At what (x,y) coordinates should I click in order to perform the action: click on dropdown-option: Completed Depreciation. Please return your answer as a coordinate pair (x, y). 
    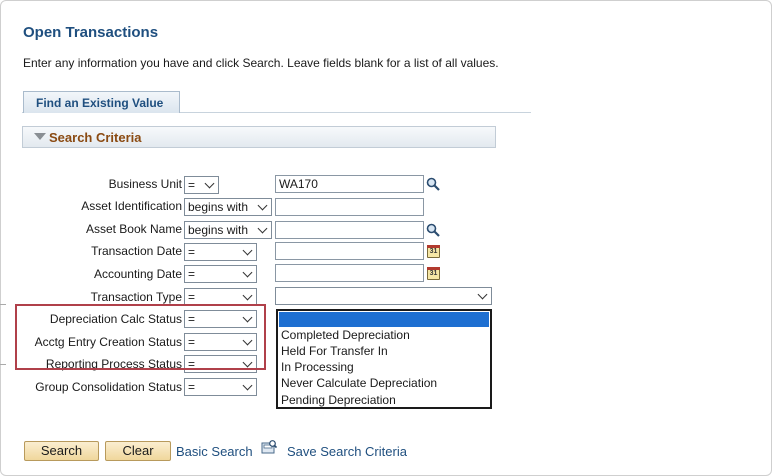
    Looking at the image, I should click on (345, 335).